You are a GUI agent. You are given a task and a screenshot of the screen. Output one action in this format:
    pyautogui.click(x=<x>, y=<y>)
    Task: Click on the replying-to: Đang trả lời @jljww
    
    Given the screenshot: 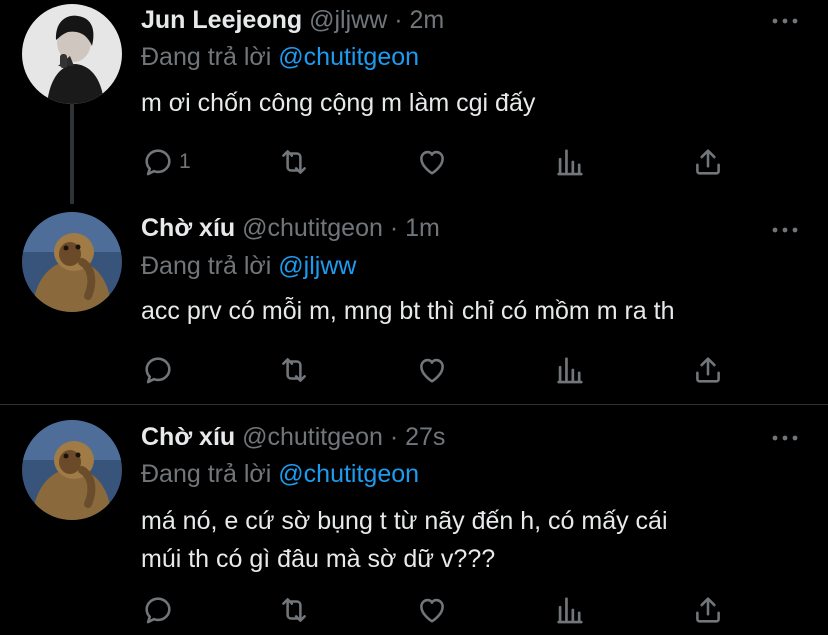 What is the action you would take?
    pyautogui.click(x=248, y=266)
    